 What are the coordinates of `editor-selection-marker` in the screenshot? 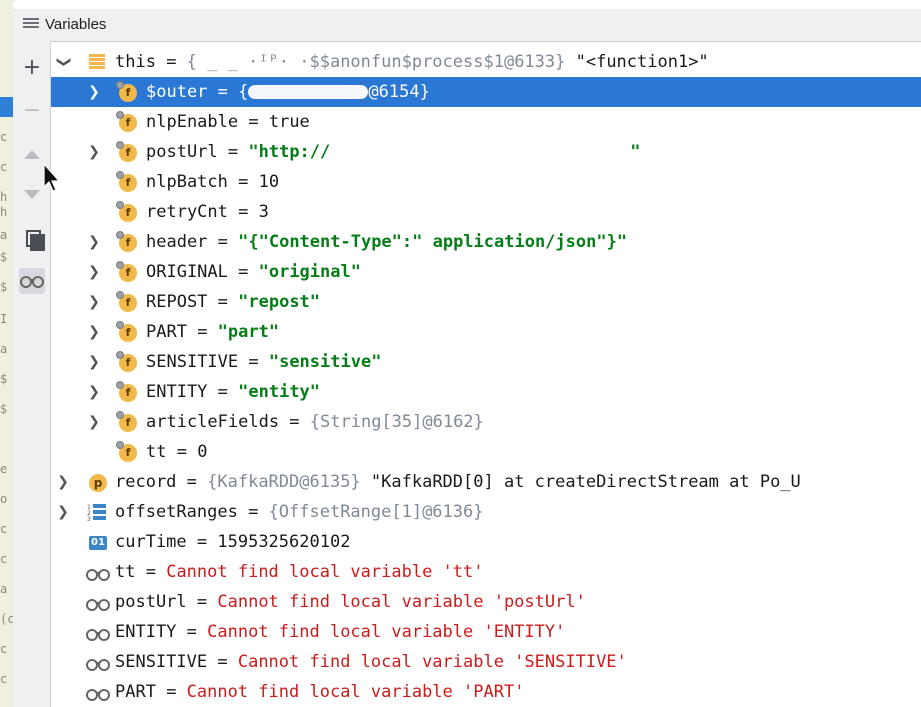 It's located at (6, 107).